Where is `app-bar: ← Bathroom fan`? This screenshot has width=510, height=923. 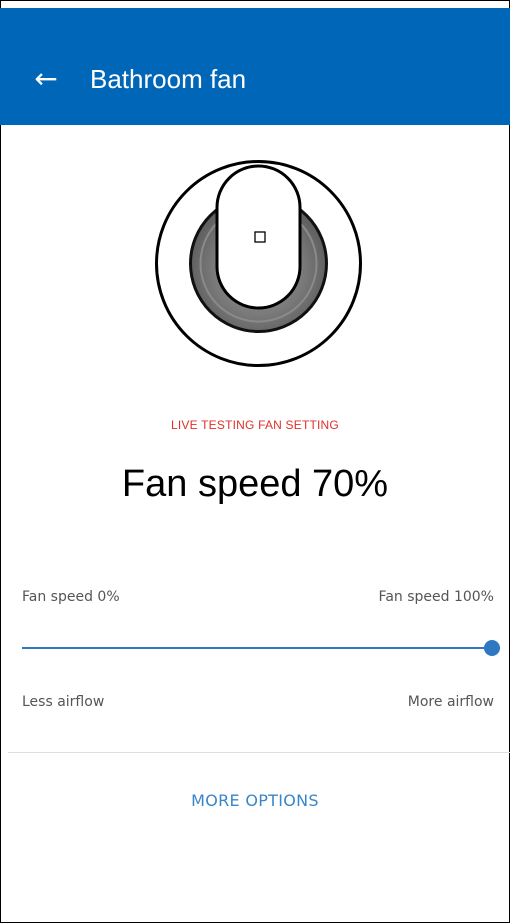 app-bar: ← Bathroom fan is located at coordinates (255, 66).